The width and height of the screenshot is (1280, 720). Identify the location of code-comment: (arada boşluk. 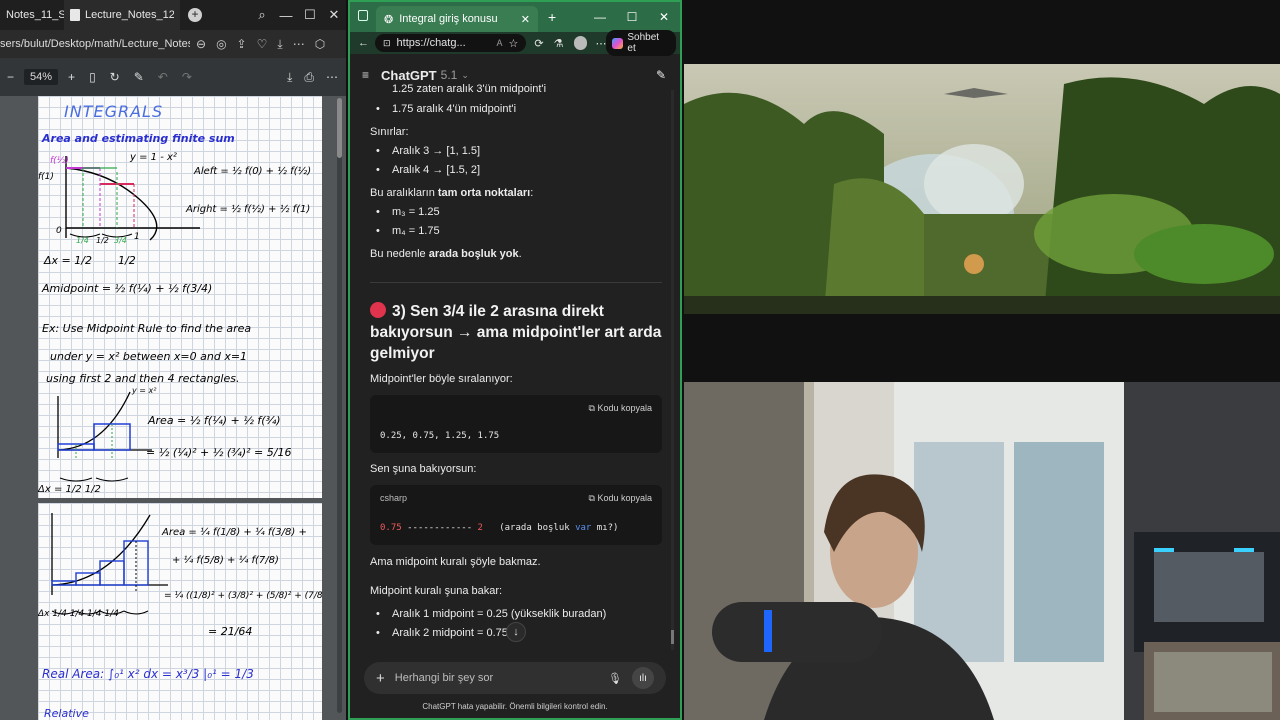
(529, 528).